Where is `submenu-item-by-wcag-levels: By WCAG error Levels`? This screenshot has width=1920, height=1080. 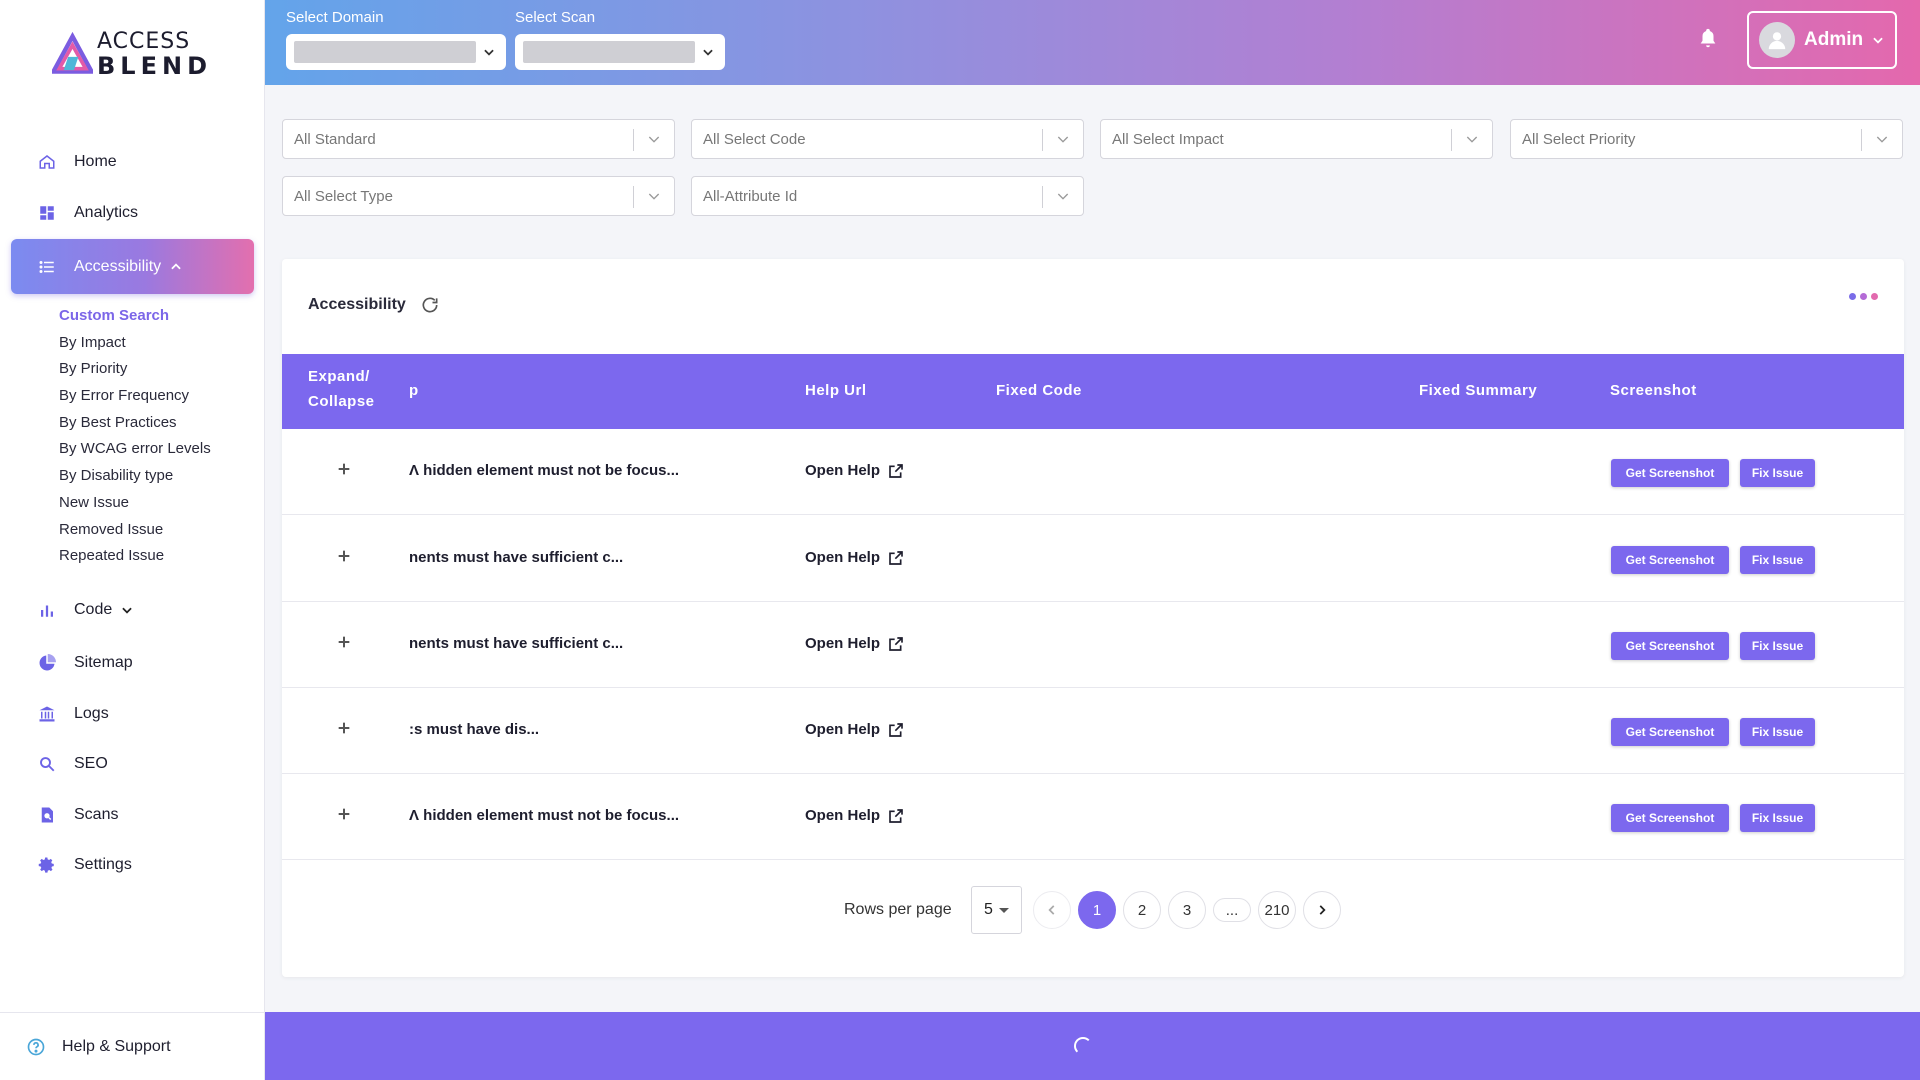 submenu-item-by-wcag-levels: By WCAG error Levels is located at coordinates (135, 452).